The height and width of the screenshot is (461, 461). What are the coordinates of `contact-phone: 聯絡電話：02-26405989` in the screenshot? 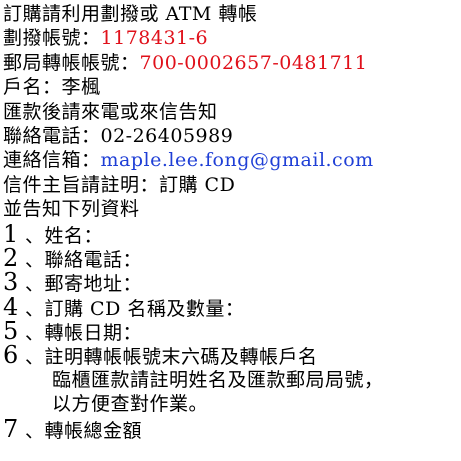 It's located at (118, 135).